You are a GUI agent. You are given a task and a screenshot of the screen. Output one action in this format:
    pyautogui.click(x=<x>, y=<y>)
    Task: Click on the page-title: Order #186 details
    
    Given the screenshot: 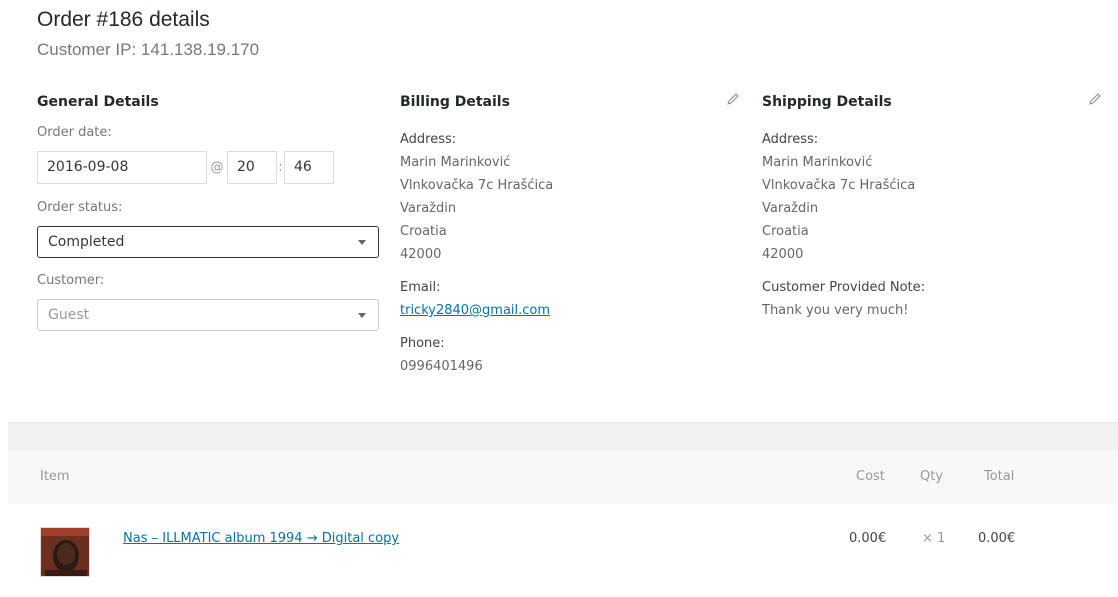 What is the action you would take?
    pyautogui.click(x=123, y=19)
    